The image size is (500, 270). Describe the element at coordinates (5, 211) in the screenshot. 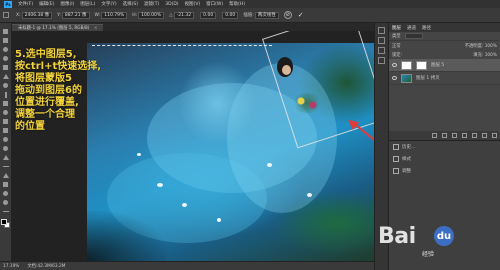

I see `more-tools-icon` at that location.